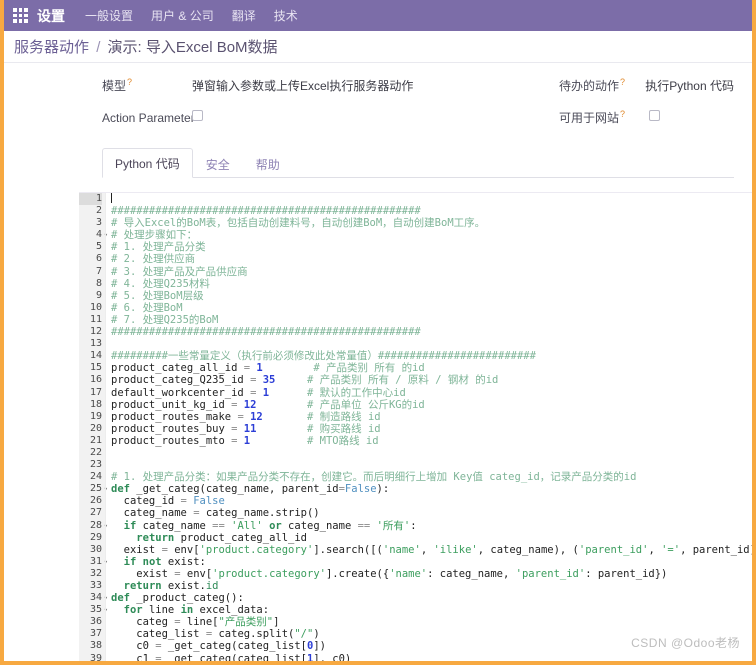 This screenshot has height=665, width=756. I want to click on code-token: default_workcenter_id, so click(181, 392).